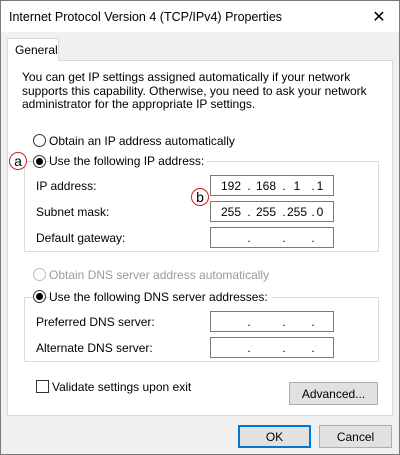 The image size is (400, 455). Describe the element at coordinates (142, 141) in the screenshot. I see `obtain-ip-auto-label: Obtain an IP address automatically` at that location.